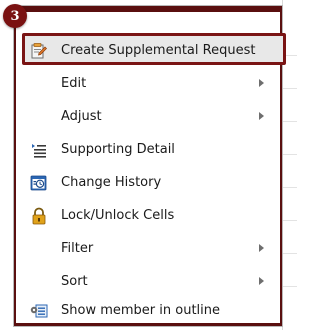 This screenshot has width=320, height=330. Describe the element at coordinates (147, 248) in the screenshot. I see `menu-item-filter: Filter` at that location.